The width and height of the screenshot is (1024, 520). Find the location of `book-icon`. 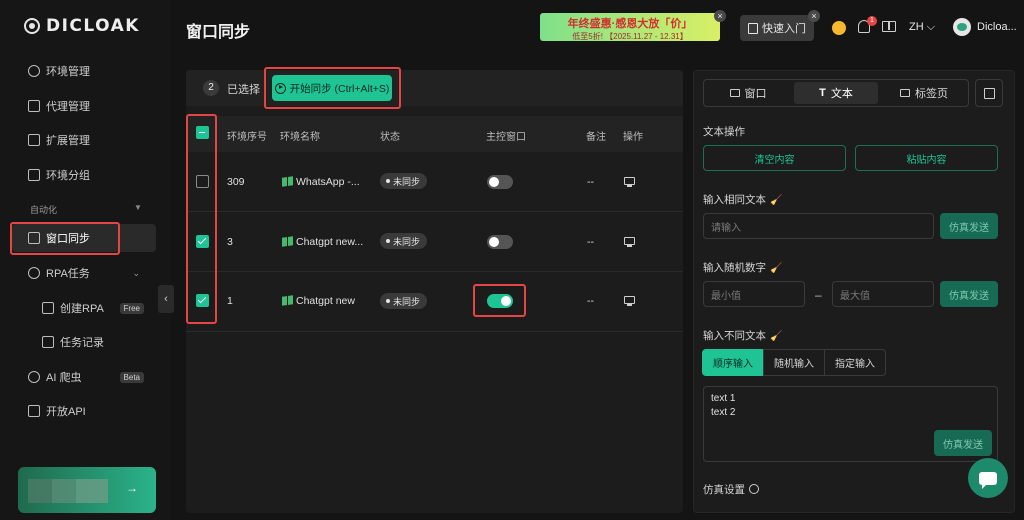

book-icon is located at coordinates (889, 26).